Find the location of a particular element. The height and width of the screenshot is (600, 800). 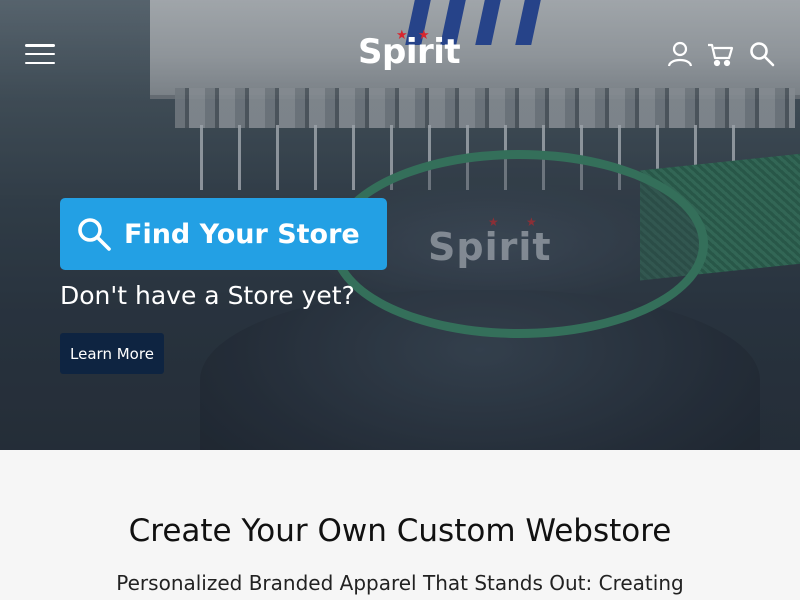

hamburger-menu-icon is located at coordinates (40, 54).